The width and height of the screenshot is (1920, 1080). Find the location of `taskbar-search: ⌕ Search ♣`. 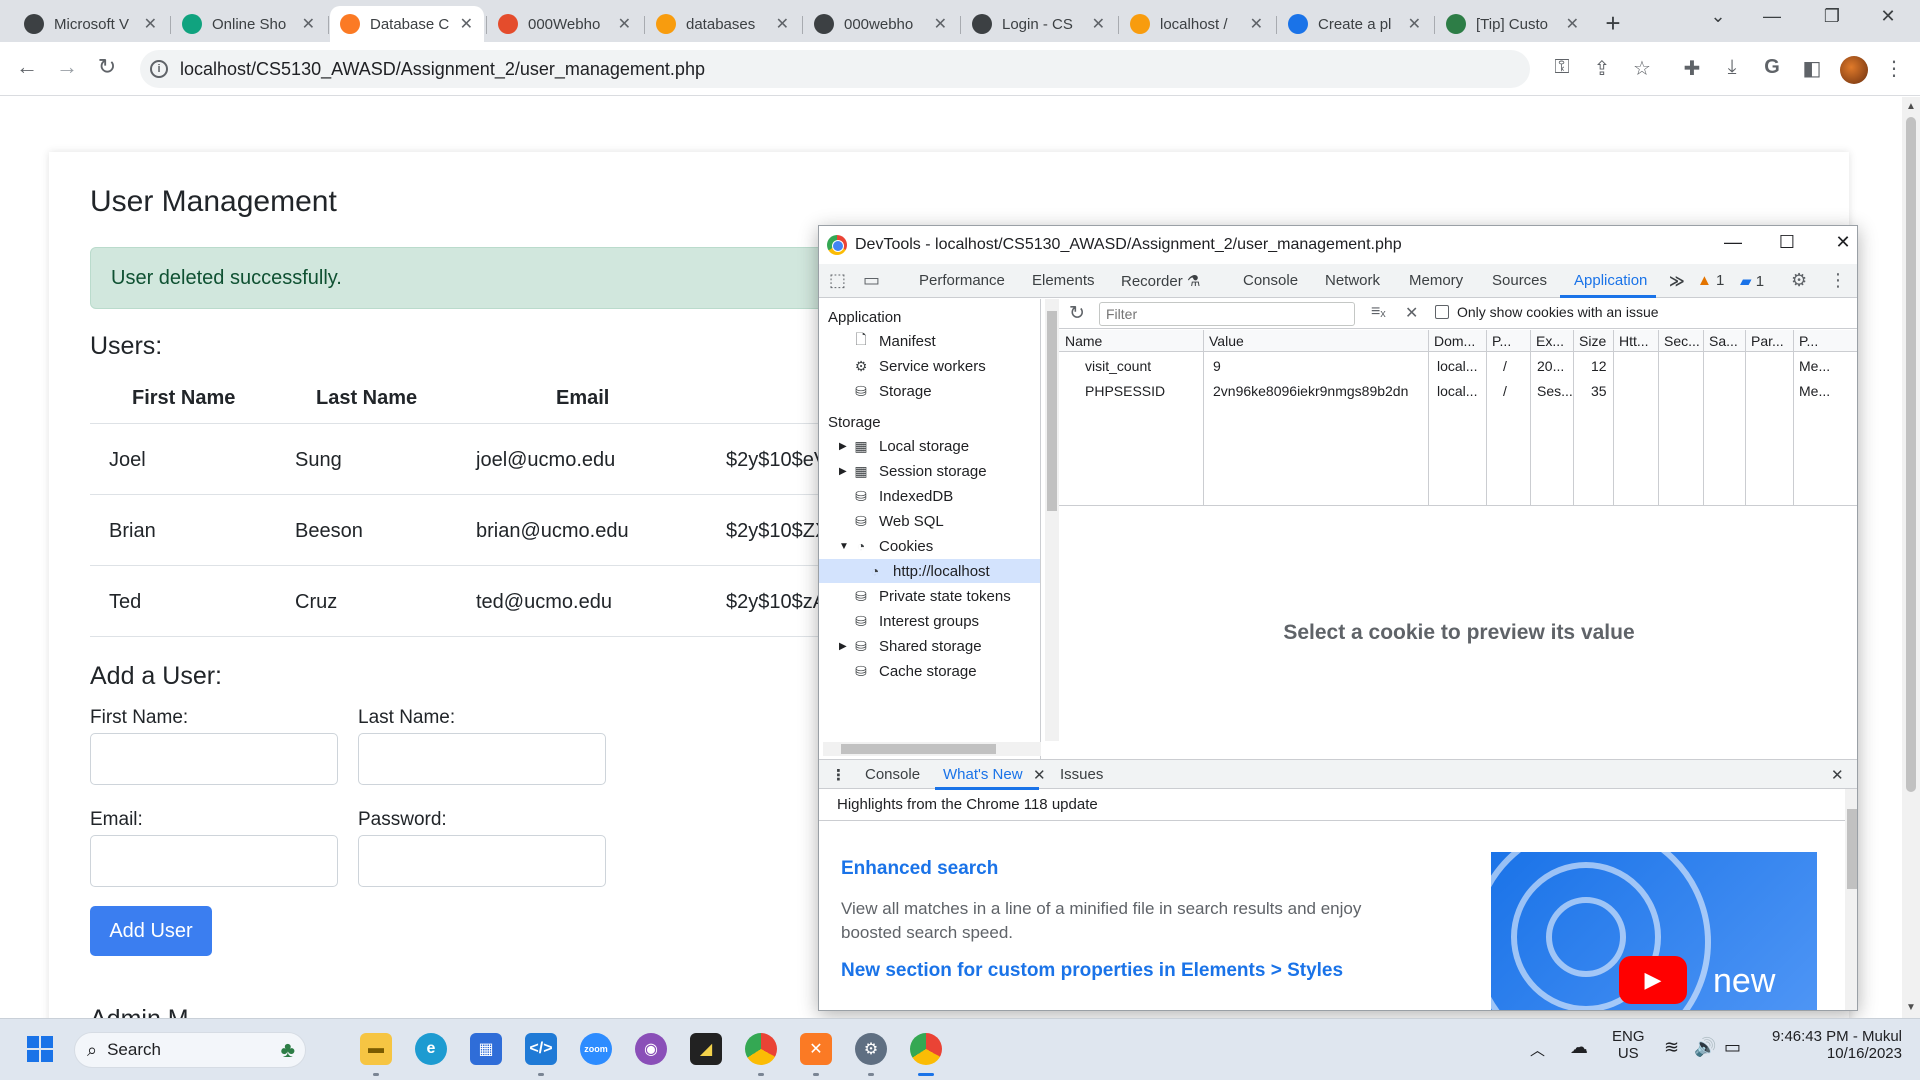

taskbar-search: ⌕ Search ♣ is located at coordinates (190, 1050).